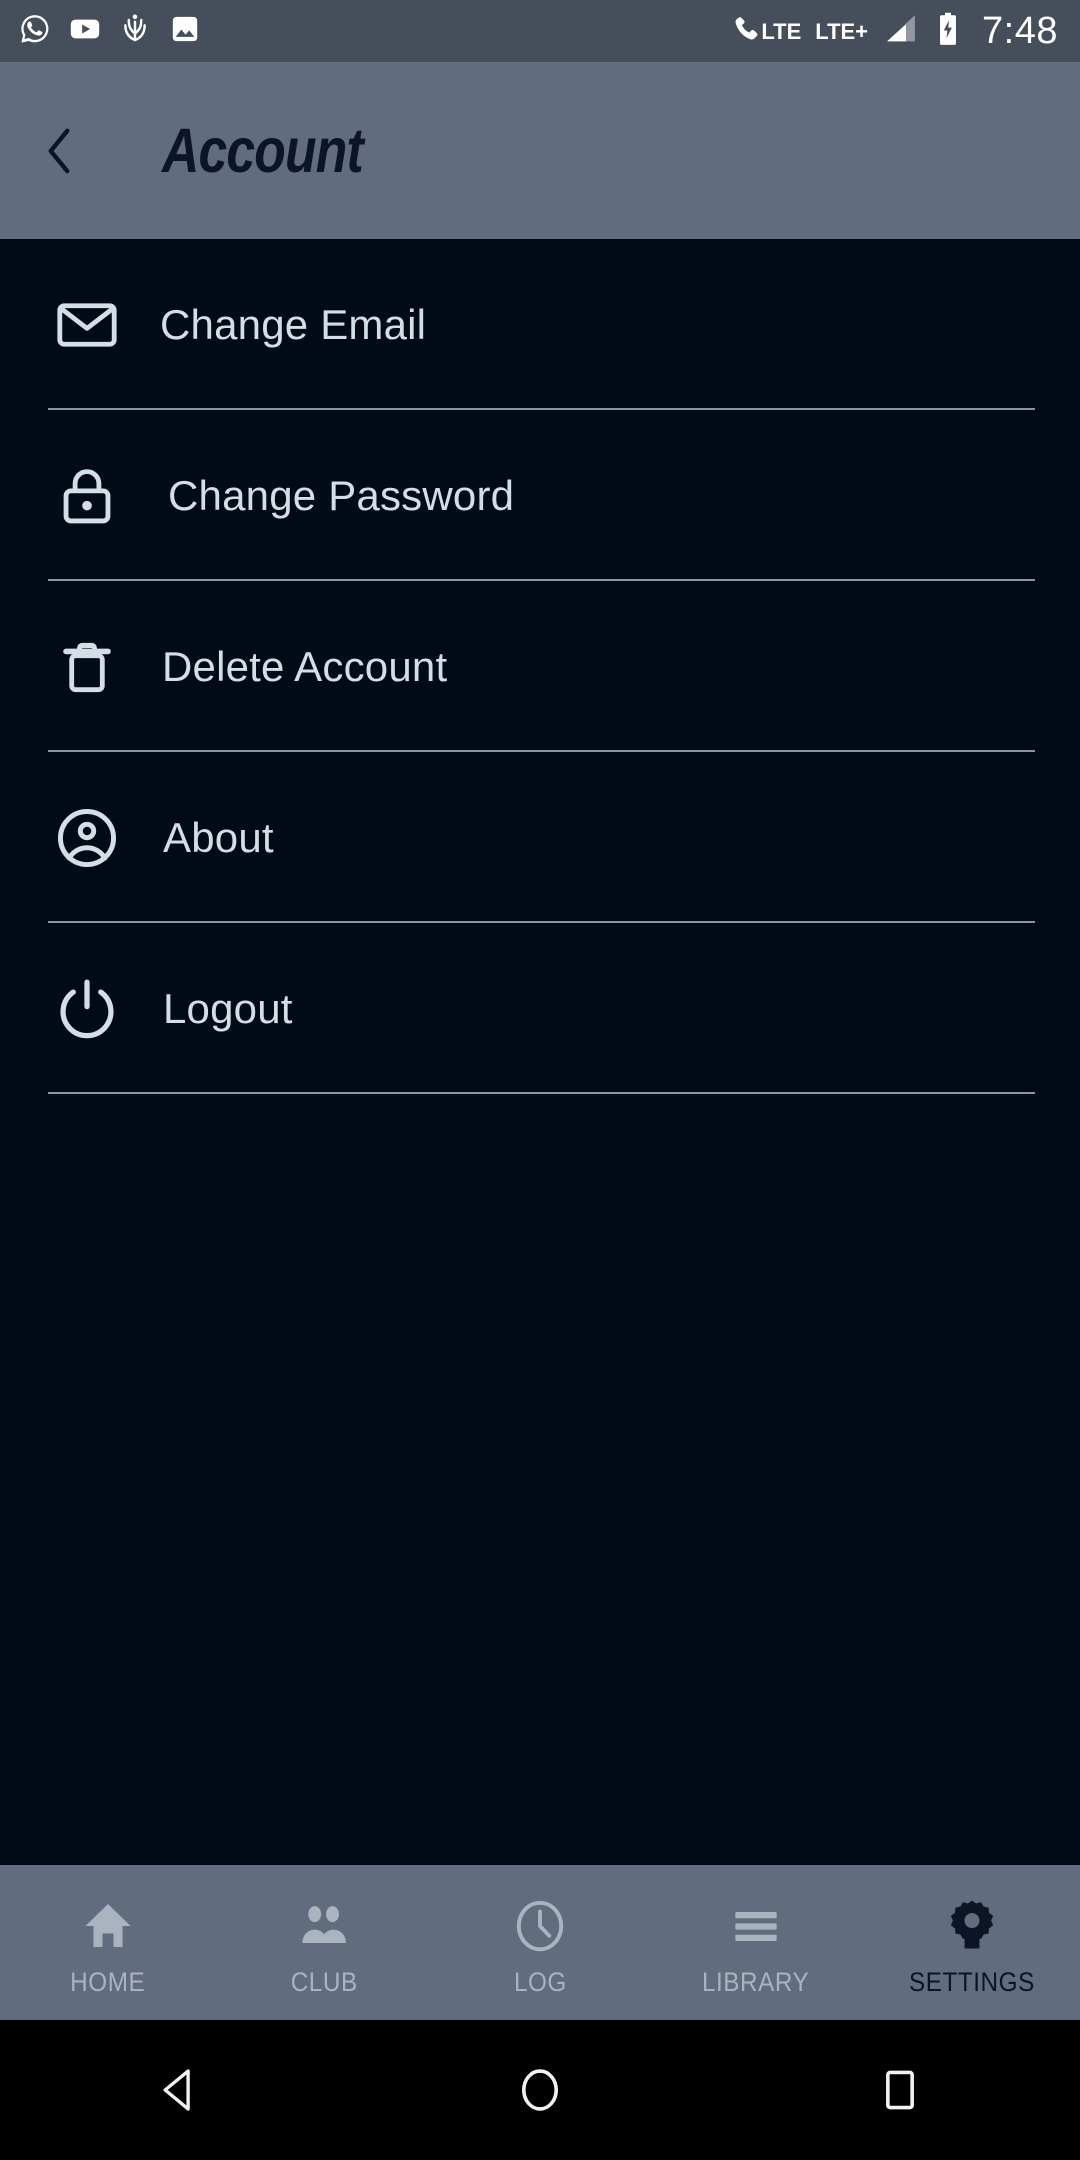 This screenshot has height=2160, width=1080. What do you see at coordinates (87, 667) in the screenshot?
I see `trash-icon` at bounding box center [87, 667].